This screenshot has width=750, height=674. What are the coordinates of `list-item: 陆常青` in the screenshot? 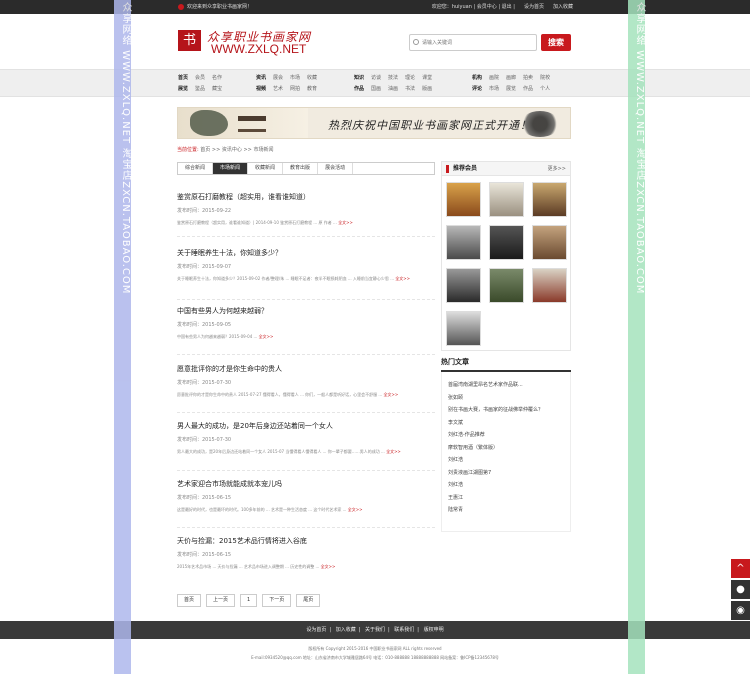 It's located at (506, 510).